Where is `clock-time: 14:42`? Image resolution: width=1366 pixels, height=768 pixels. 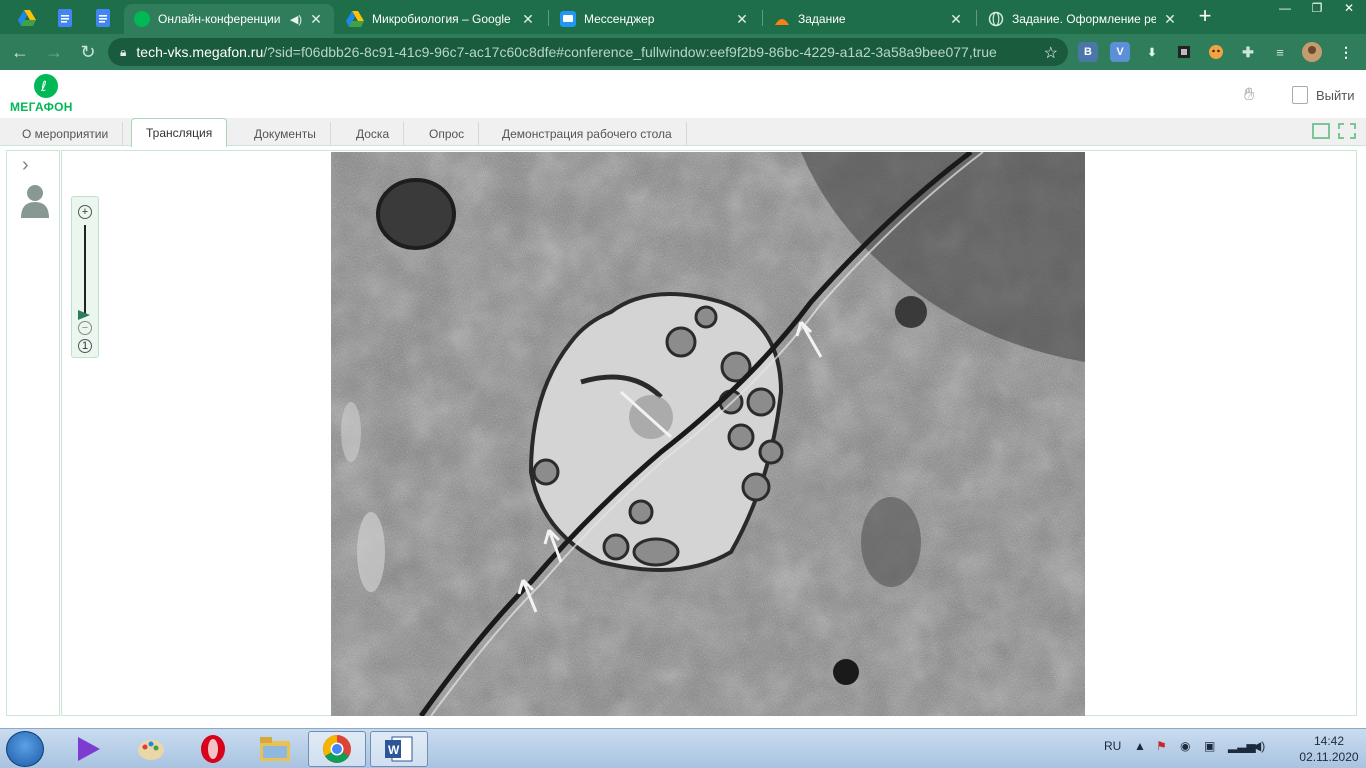 clock-time: 14:42 is located at coordinates (1329, 741).